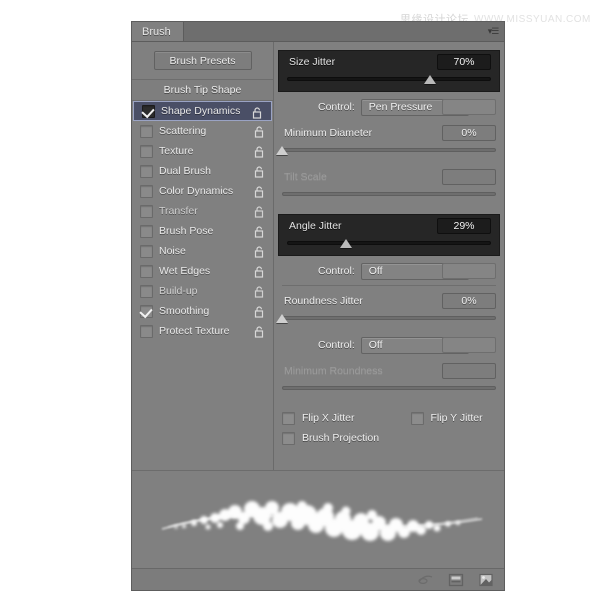 This screenshot has height=613, width=600. Describe the element at coordinates (202, 60) in the screenshot. I see `brush-presets-button: Brush Presets` at that location.